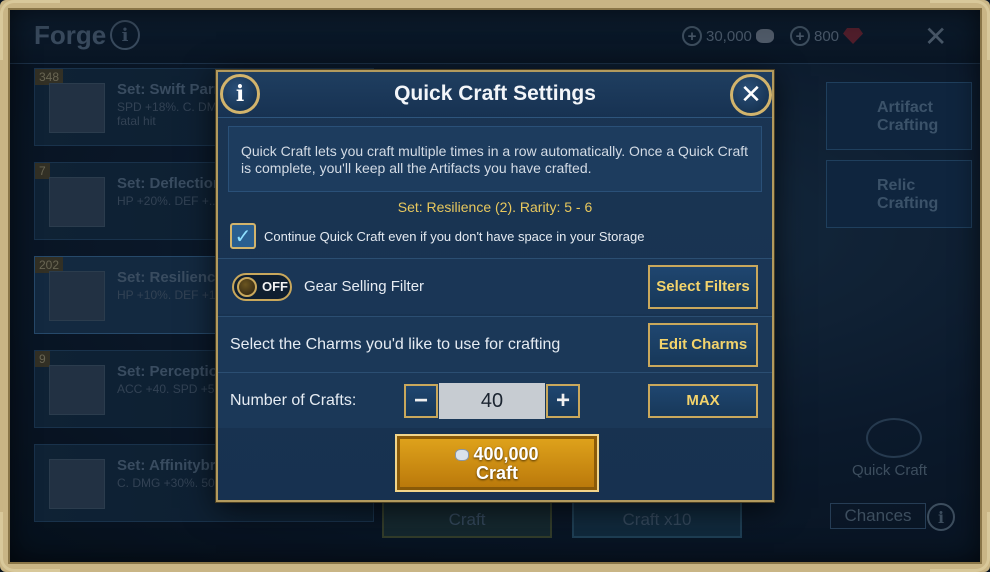 The width and height of the screenshot is (990, 572). I want to click on toggle-knob, so click(247, 286).